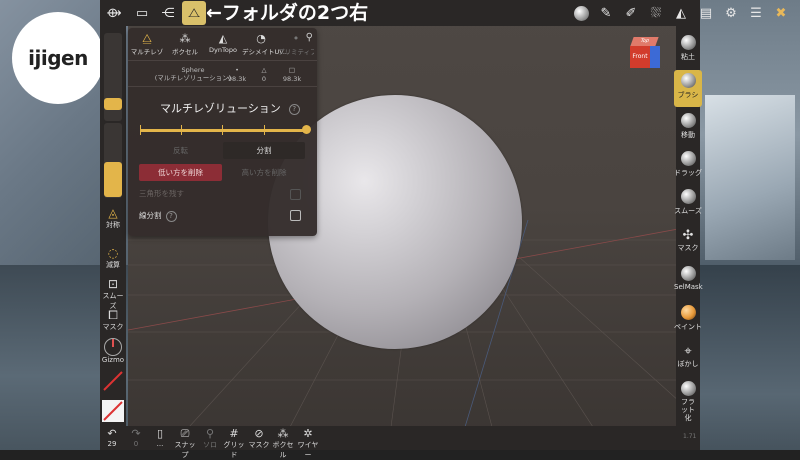 The height and width of the screenshot is (460, 800). I want to click on nomad-logo-icon: ⟴, so click(114, 13).